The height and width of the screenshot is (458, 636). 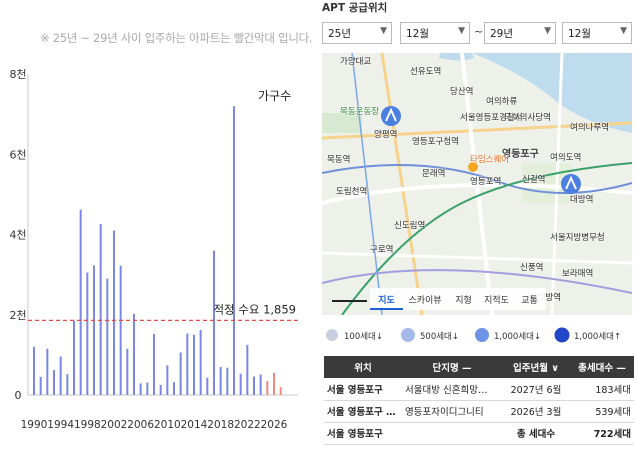 What do you see at coordinates (502, 102) in the screenshot?
I see `map-label: 여의하류` at bounding box center [502, 102].